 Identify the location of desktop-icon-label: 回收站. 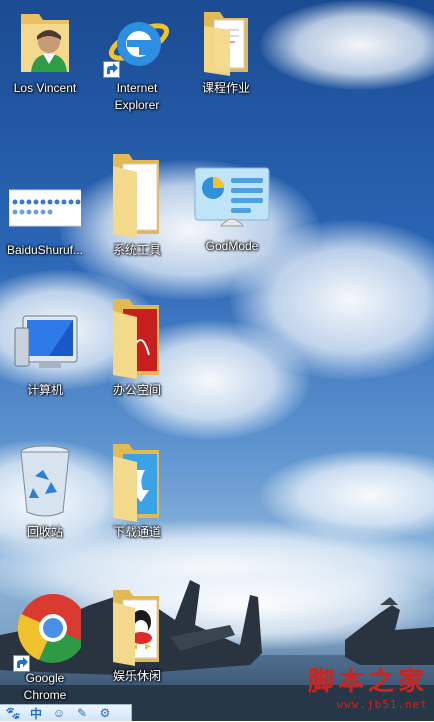
(44, 532).